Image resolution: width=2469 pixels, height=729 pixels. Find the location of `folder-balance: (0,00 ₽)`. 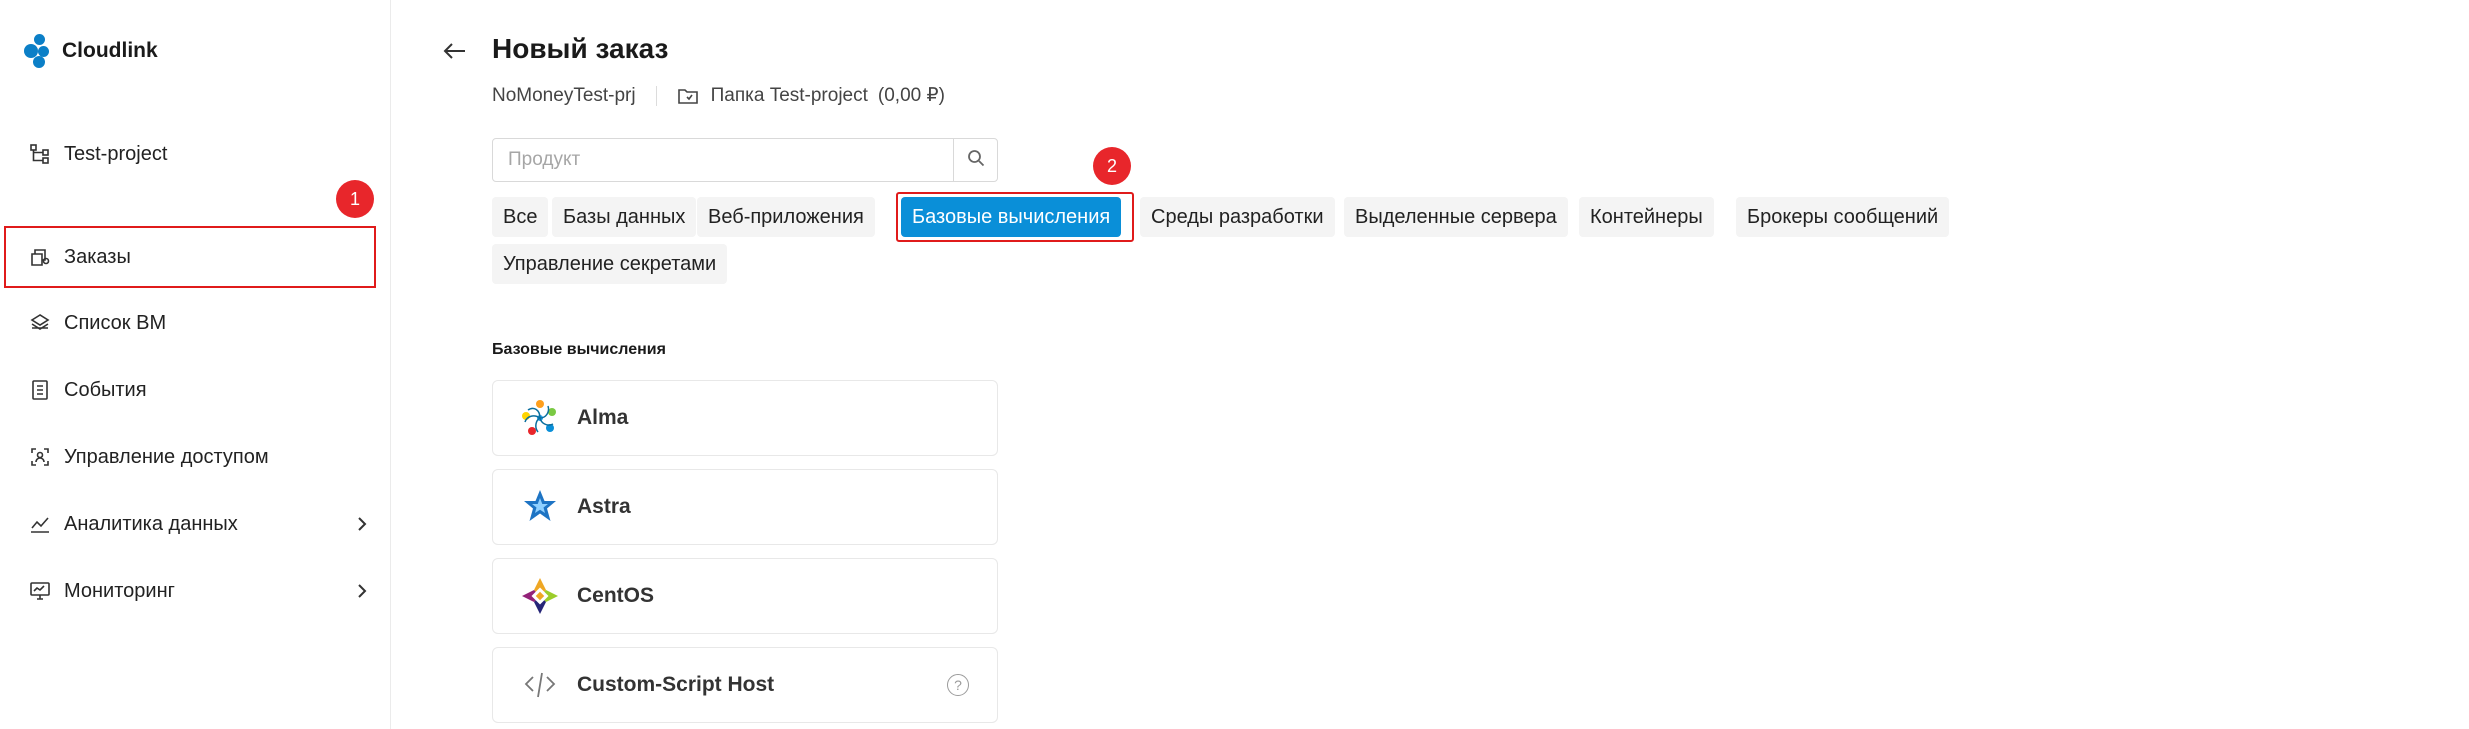

folder-balance: (0,00 ₽) is located at coordinates (911, 95).